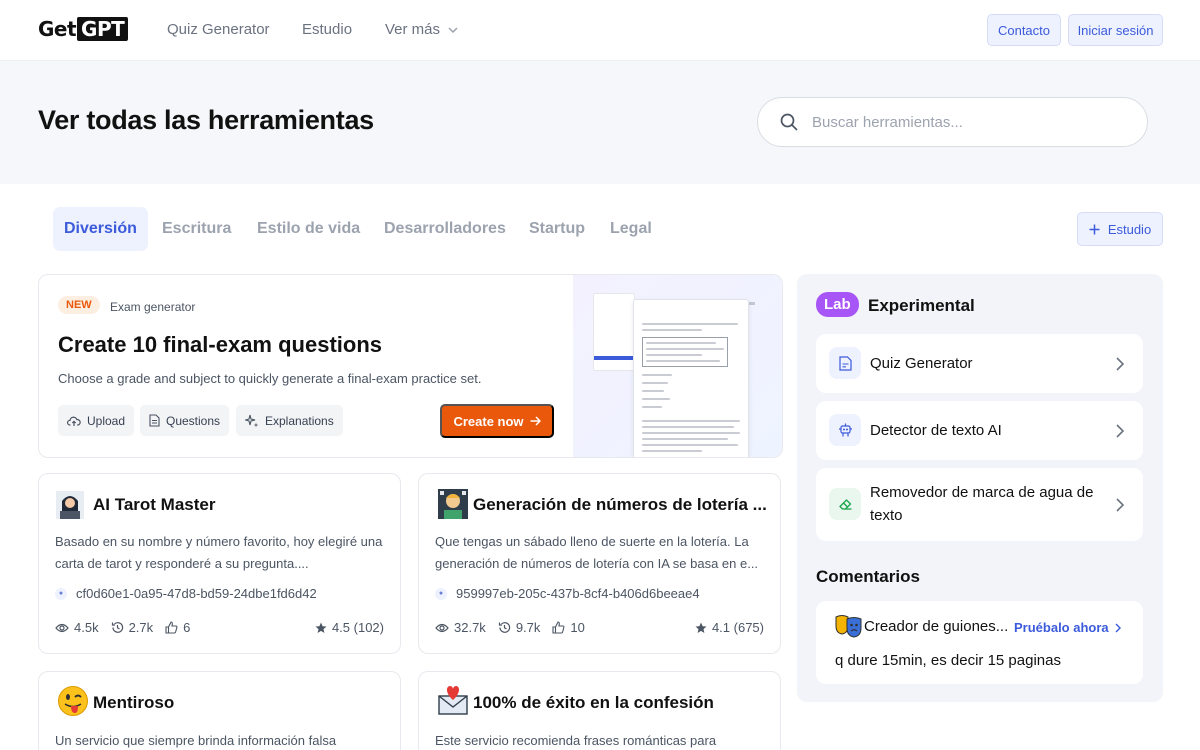 This screenshot has width=1200, height=750. Describe the element at coordinates (845, 504) in the screenshot. I see `eraser-icon` at that location.